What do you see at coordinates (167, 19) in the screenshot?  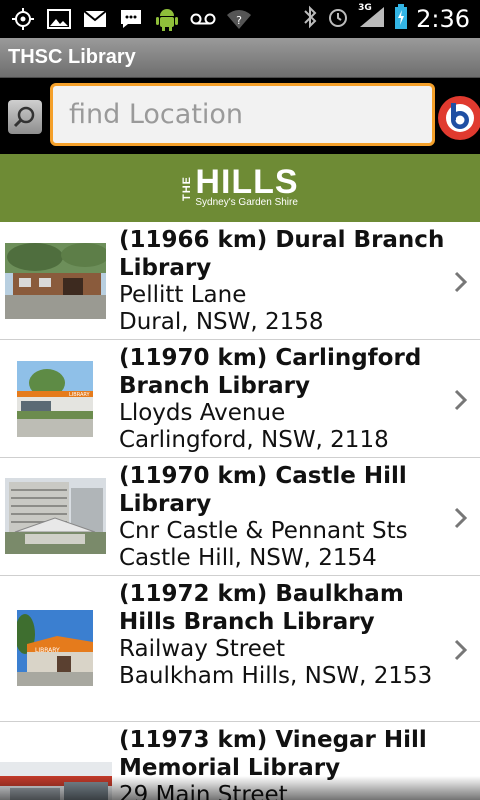 I see `android-icon` at bounding box center [167, 19].